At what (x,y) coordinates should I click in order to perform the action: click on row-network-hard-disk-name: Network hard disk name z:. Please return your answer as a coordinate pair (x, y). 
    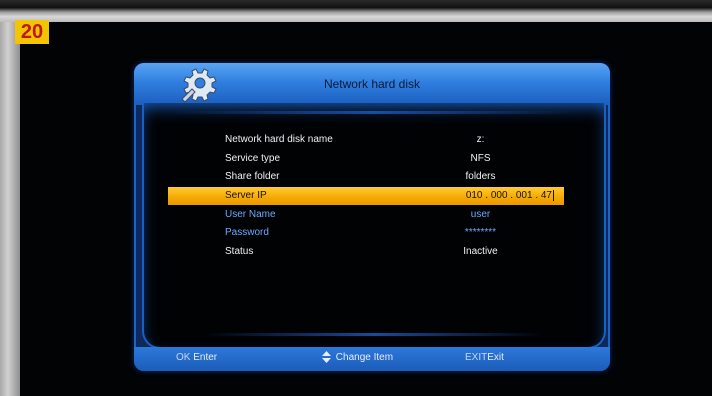
    Looking at the image, I should click on (366, 140).